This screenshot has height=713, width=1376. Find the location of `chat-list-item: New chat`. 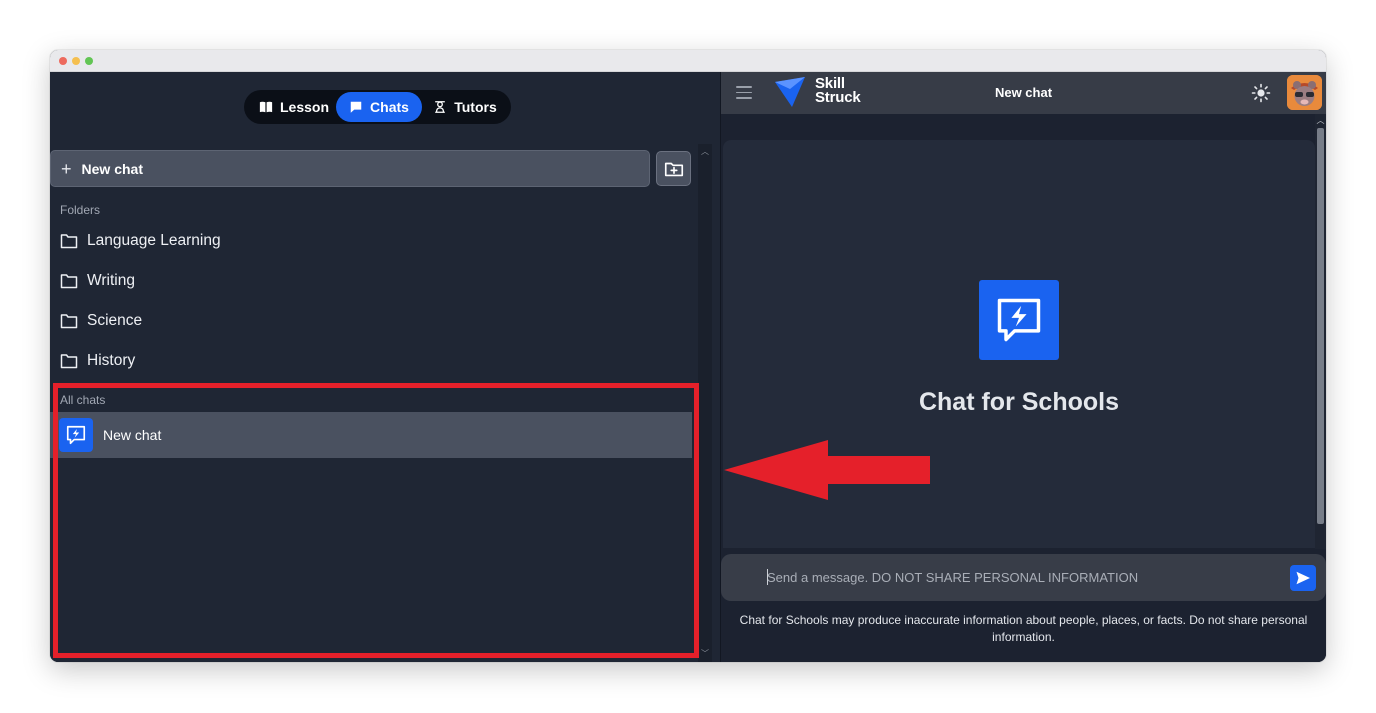

chat-list-item: New chat is located at coordinates (371, 435).